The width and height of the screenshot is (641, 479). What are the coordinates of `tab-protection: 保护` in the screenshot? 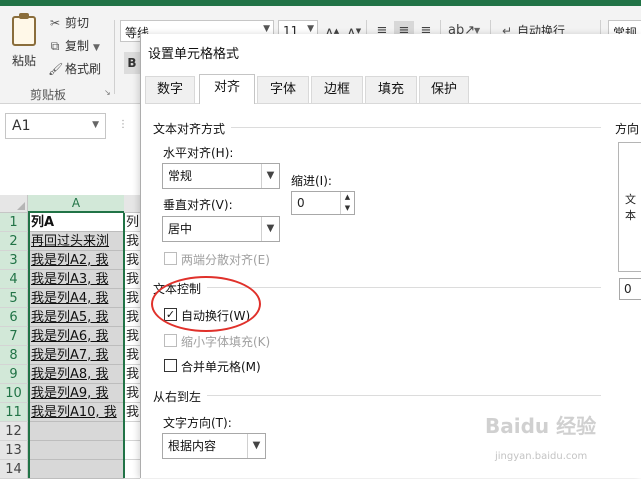 It's located at (444, 89).